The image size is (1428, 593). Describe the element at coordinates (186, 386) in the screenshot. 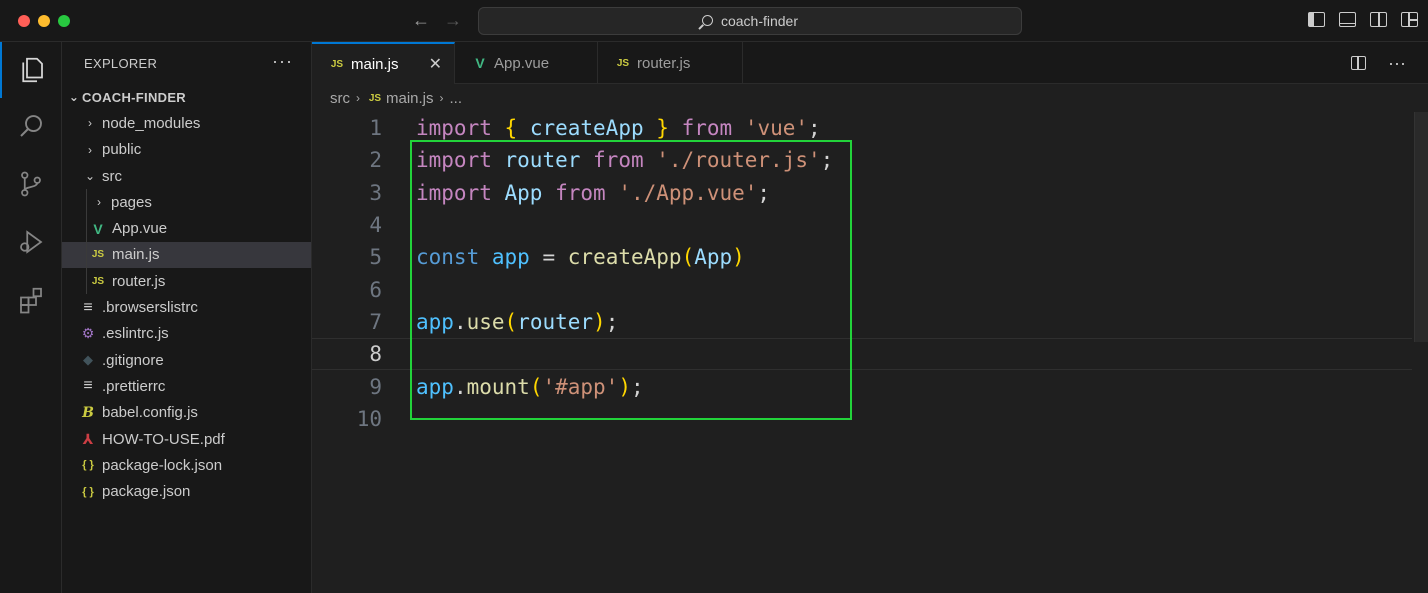

I see `tree-item-prettierrc: ≡ .prettierrc` at that location.